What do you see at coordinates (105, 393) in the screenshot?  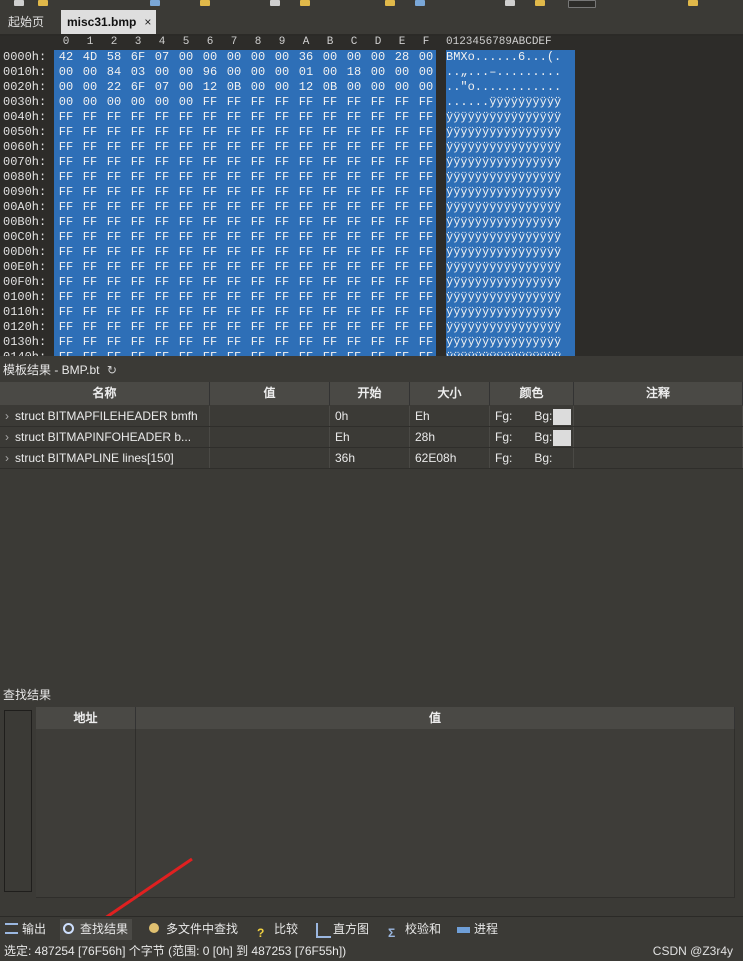 I see `column-header-name: 名称` at bounding box center [105, 393].